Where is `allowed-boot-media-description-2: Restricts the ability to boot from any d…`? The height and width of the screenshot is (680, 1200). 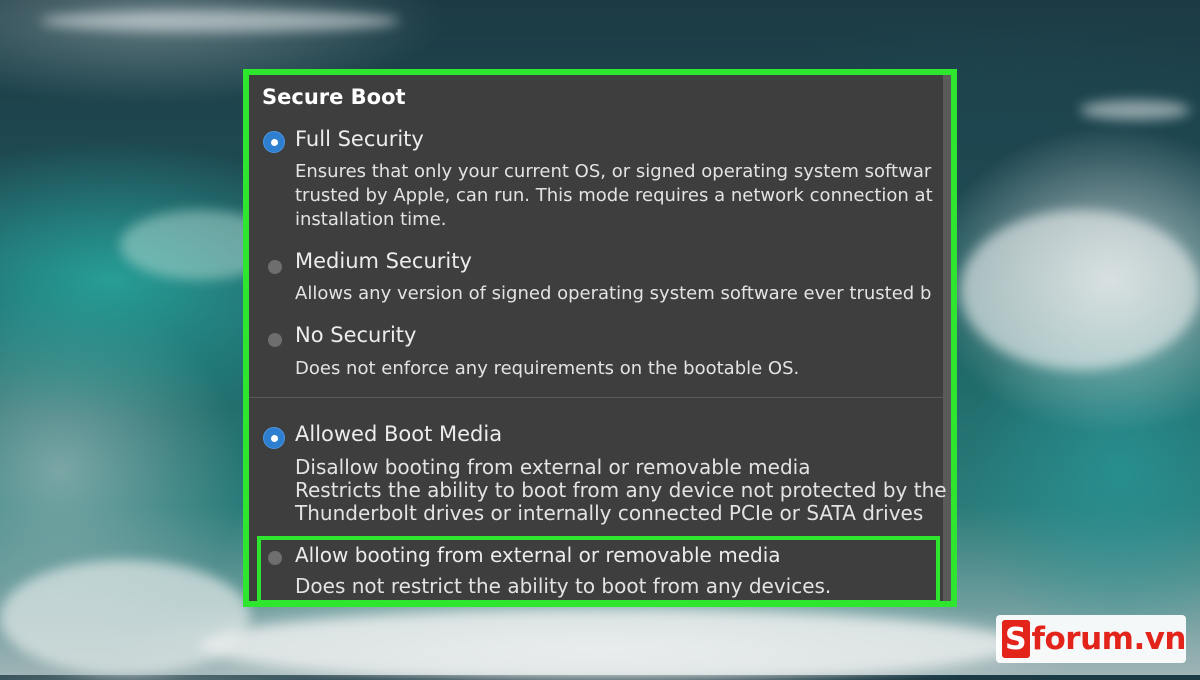 allowed-boot-media-description-2: Restricts the ability to boot from any d… is located at coordinates (621, 490).